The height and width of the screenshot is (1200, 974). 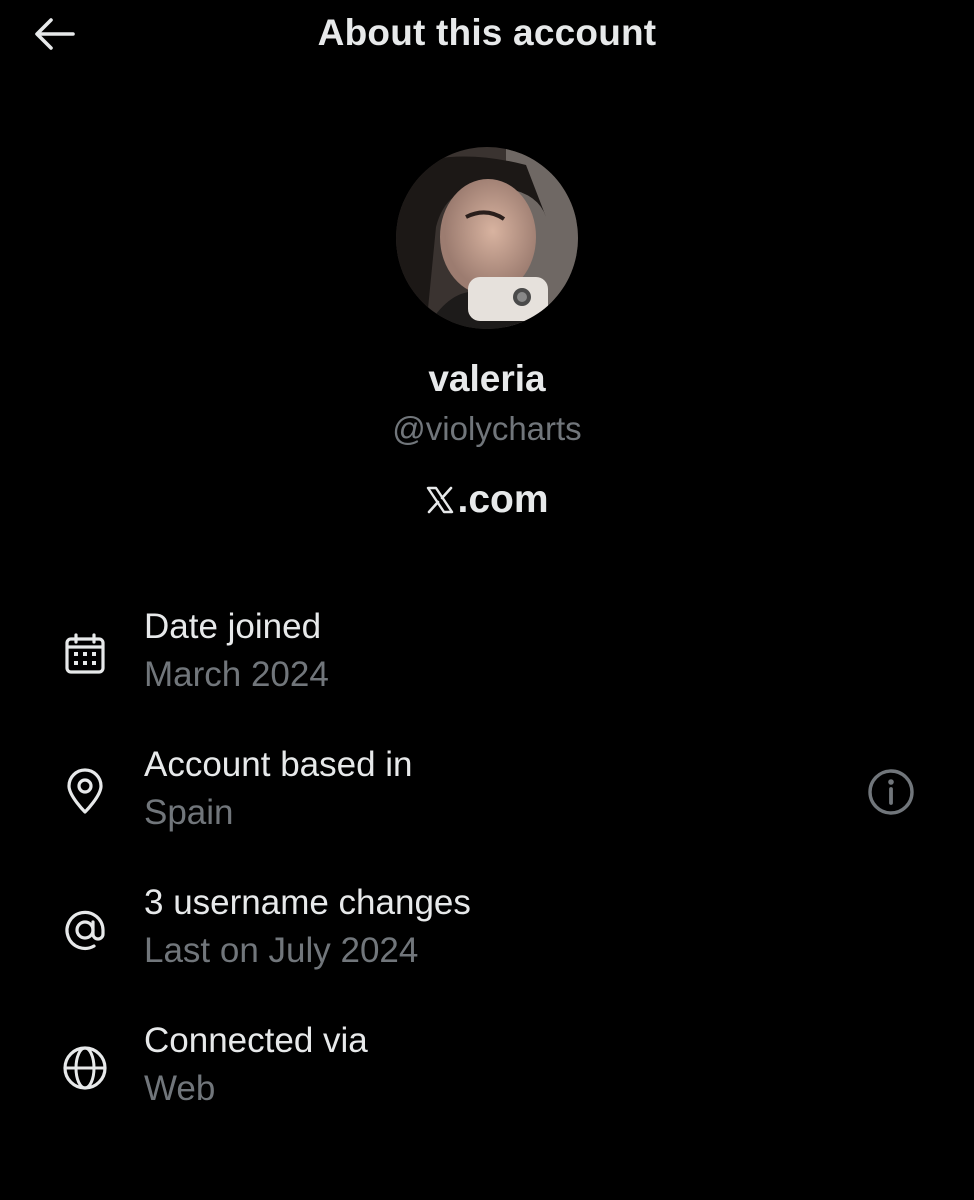 What do you see at coordinates (307, 902) in the screenshot?
I see `detail-title: 3 username changes` at bounding box center [307, 902].